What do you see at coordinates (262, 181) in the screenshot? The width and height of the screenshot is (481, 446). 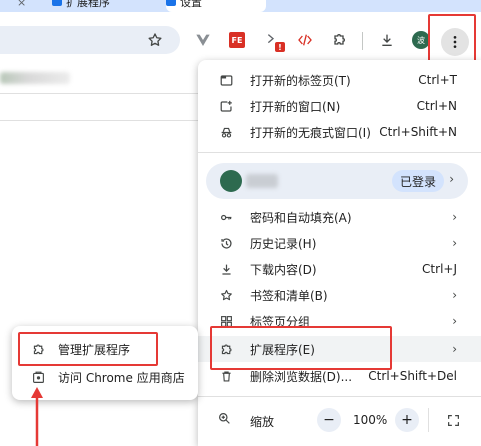 I see `profile-name-blurred` at bounding box center [262, 181].